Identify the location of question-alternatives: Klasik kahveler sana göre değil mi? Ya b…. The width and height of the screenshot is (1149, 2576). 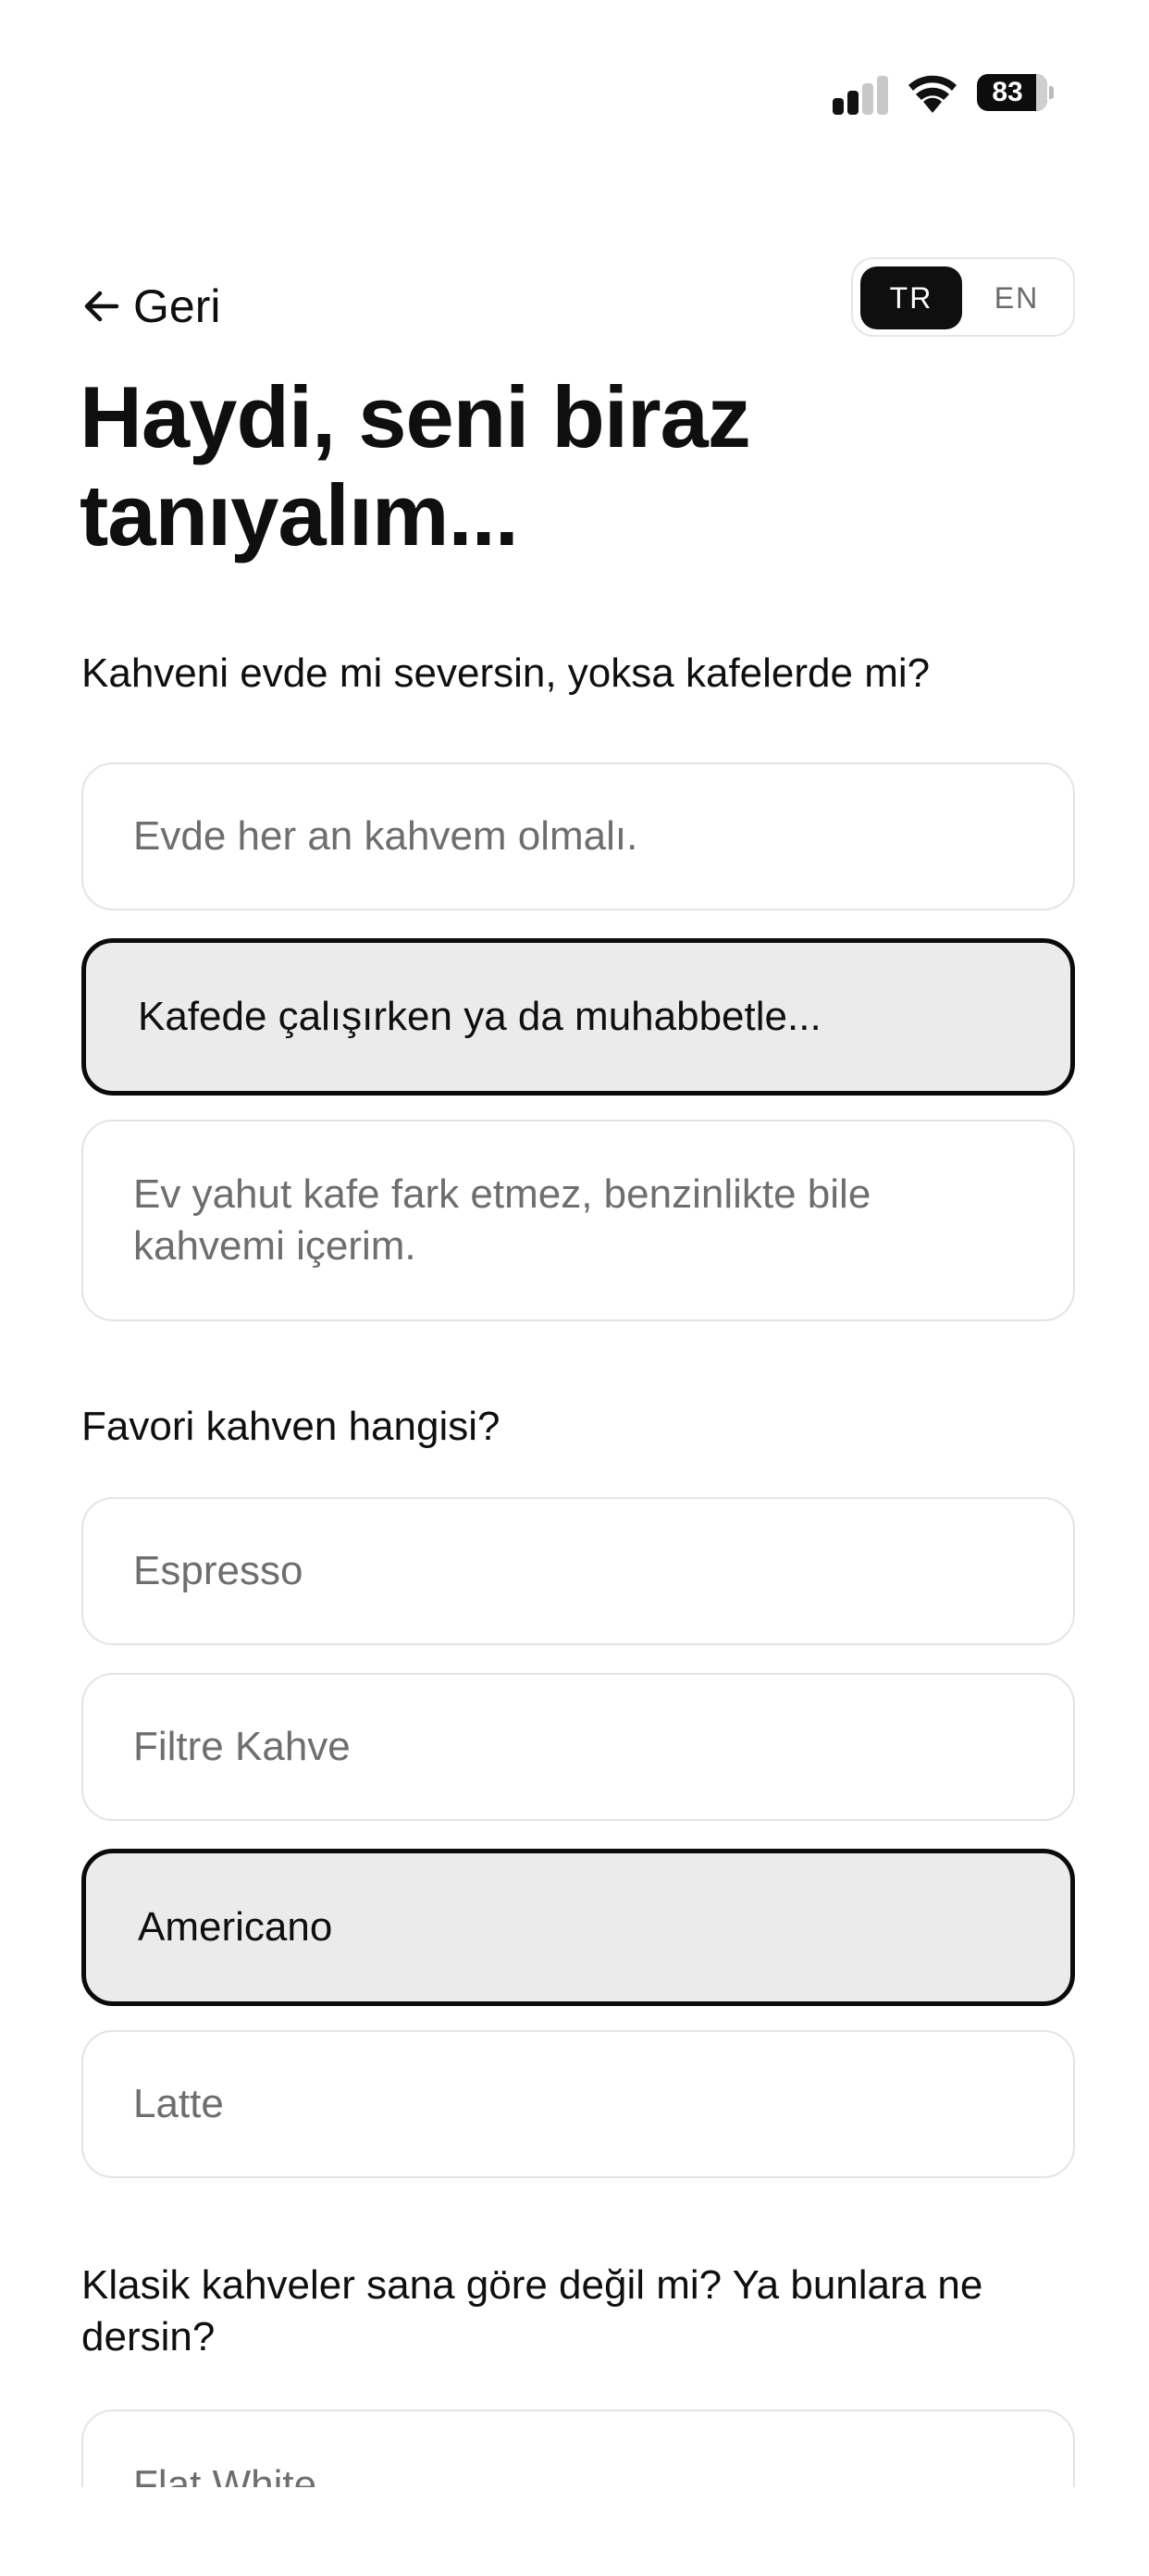
(532, 2310).